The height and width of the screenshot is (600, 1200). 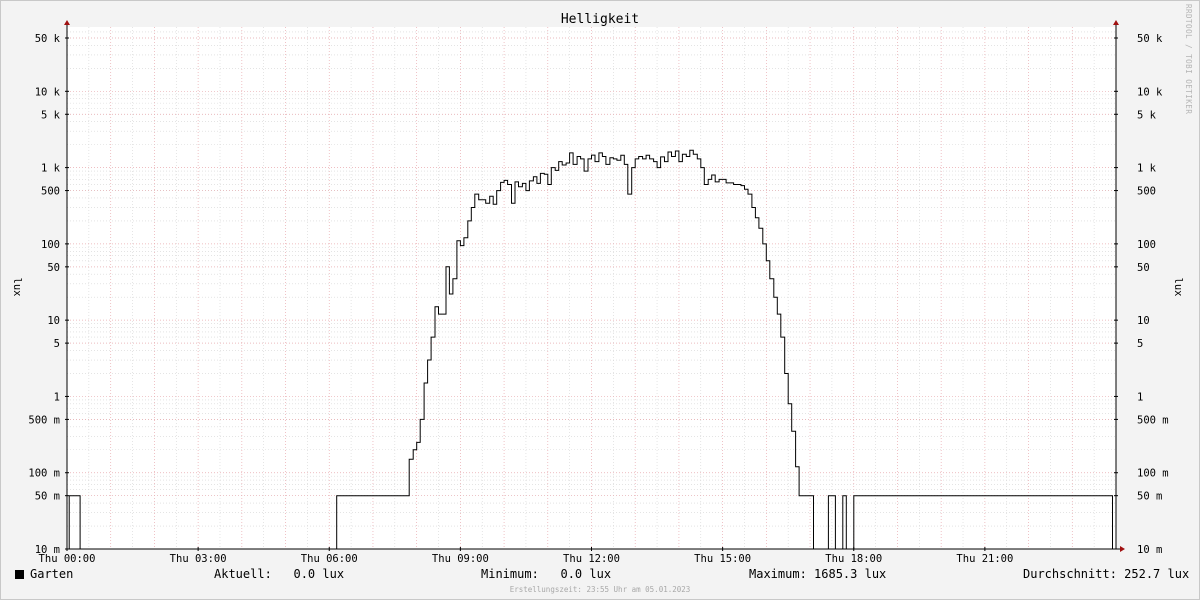 I want to click on y-tick-label-right: 1 k, so click(x=1147, y=169).